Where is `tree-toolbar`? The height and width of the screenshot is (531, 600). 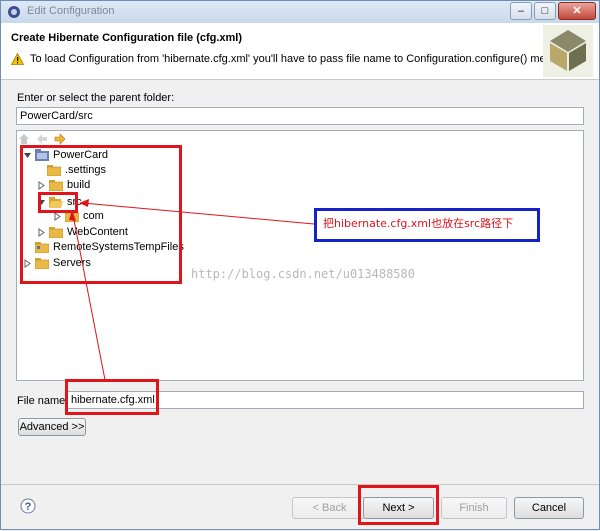
tree-toolbar is located at coordinates (42, 138).